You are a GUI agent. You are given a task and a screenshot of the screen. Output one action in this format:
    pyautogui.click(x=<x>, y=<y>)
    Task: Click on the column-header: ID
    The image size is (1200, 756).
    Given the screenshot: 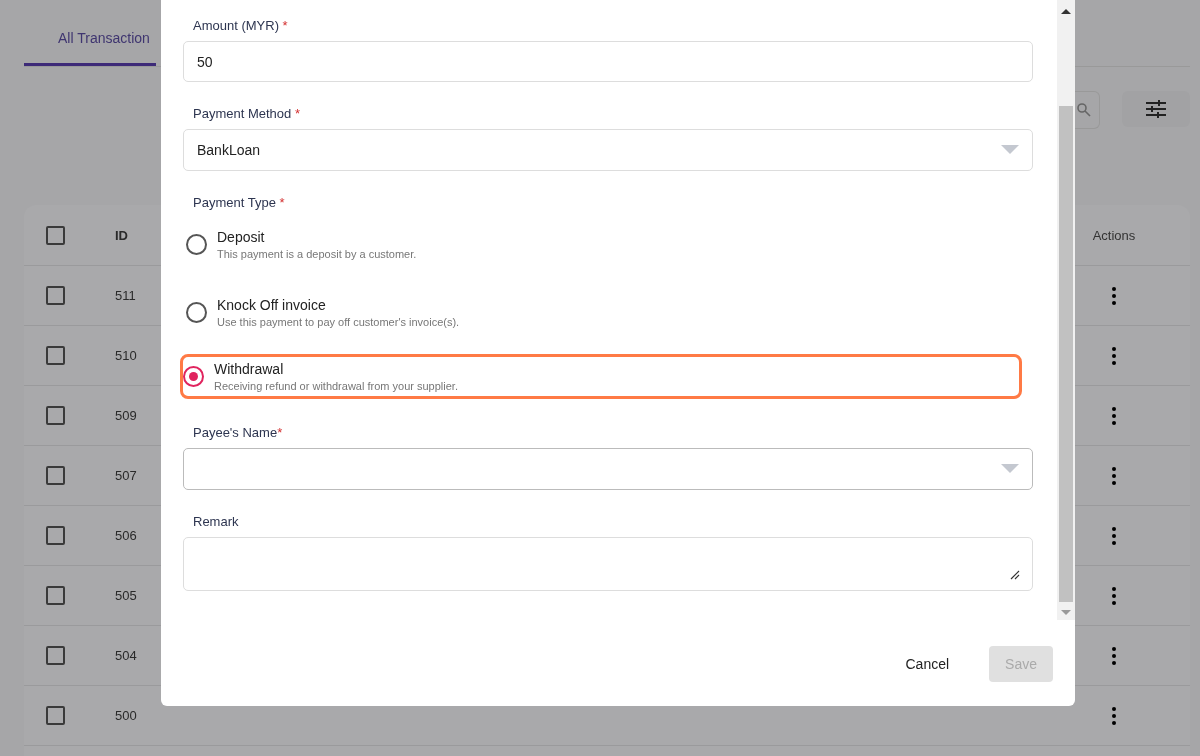 What is the action you would take?
    pyautogui.click(x=121, y=235)
    